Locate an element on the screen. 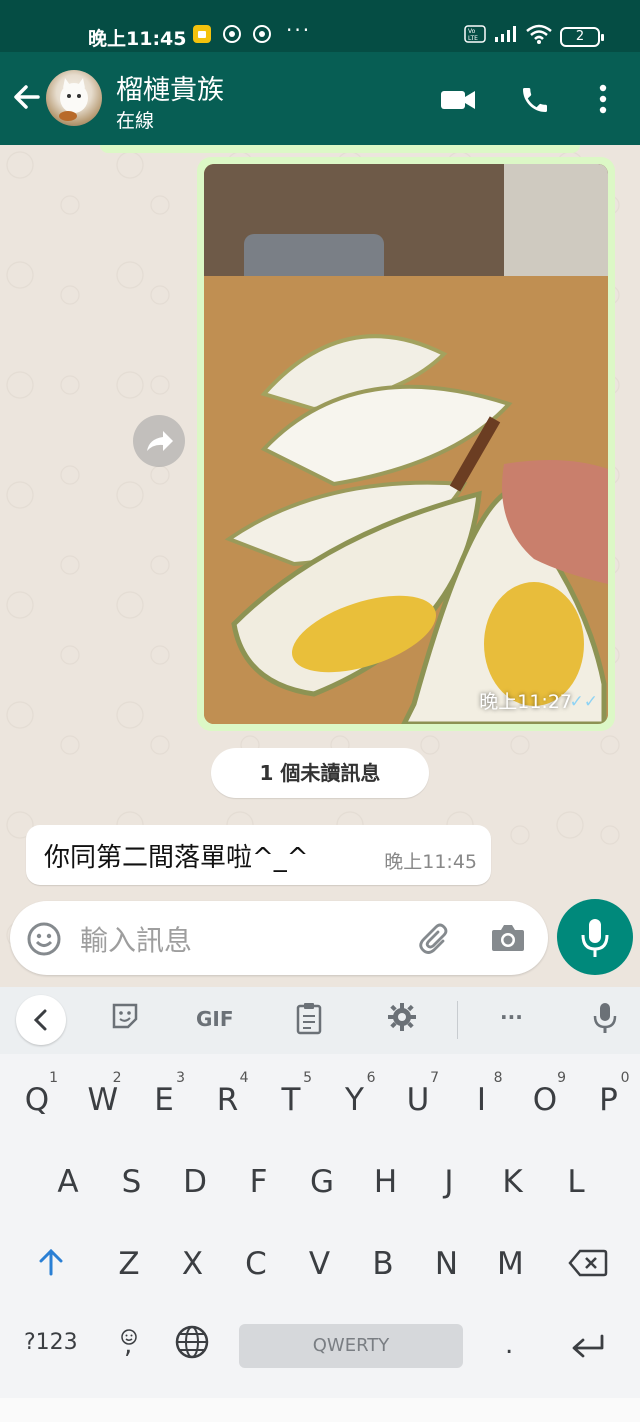  symbols-key: ?123 is located at coordinates (51, 1342).